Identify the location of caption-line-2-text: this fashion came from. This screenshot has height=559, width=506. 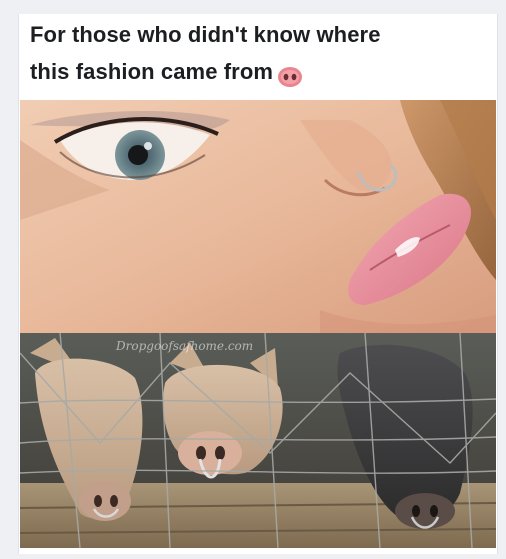
(152, 71).